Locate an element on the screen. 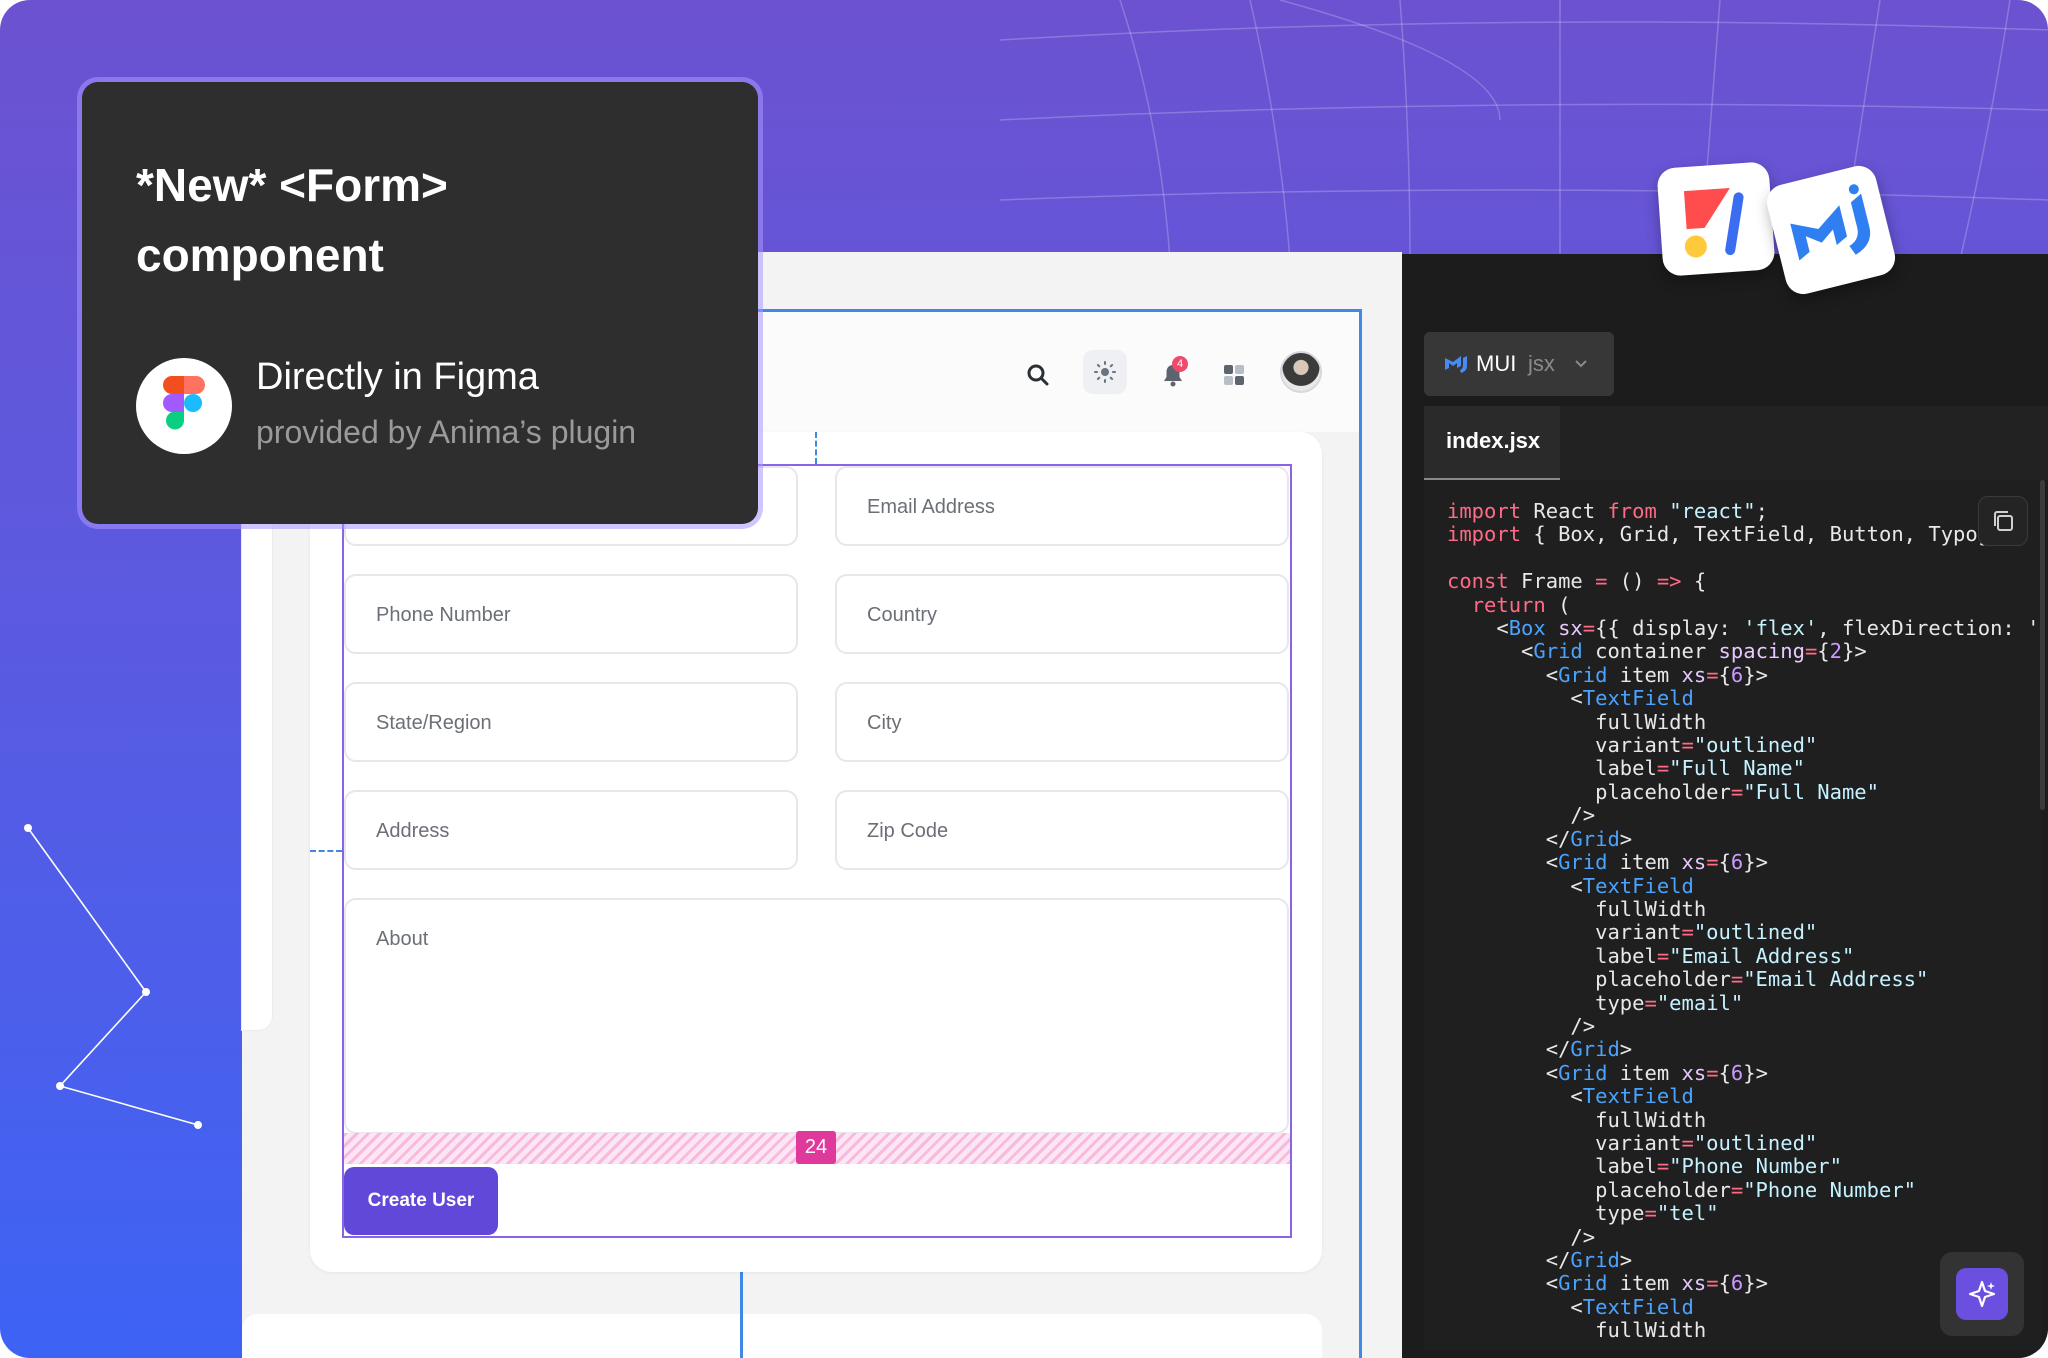 The height and width of the screenshot is (1358, 2048). language-label: jsx is located at coordinates (1541, 363).